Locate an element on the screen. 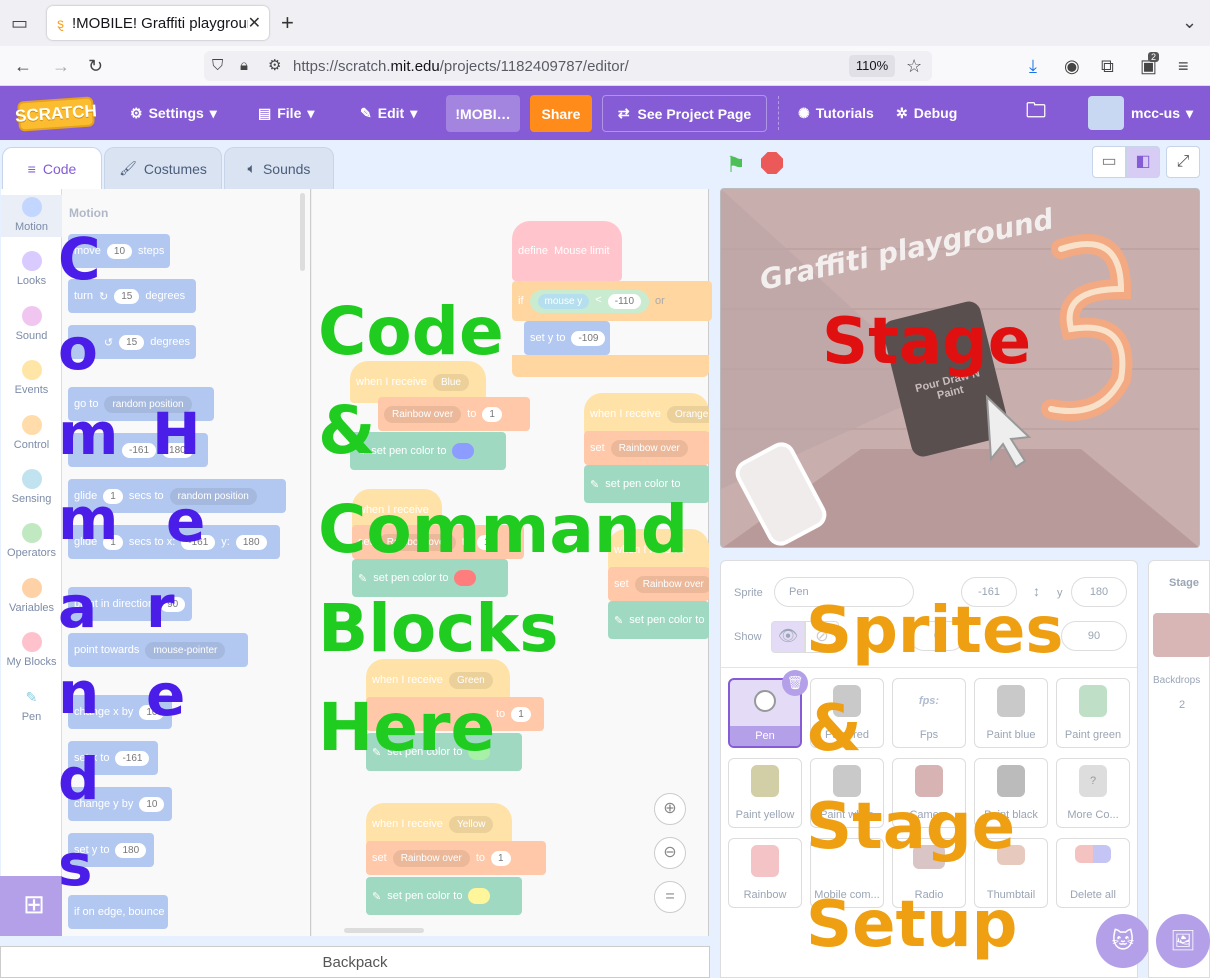 The height and width of the screenshot is (978, 1210). edit-menu: ✎ Edit ▾ is located at coordinates (388, 113).